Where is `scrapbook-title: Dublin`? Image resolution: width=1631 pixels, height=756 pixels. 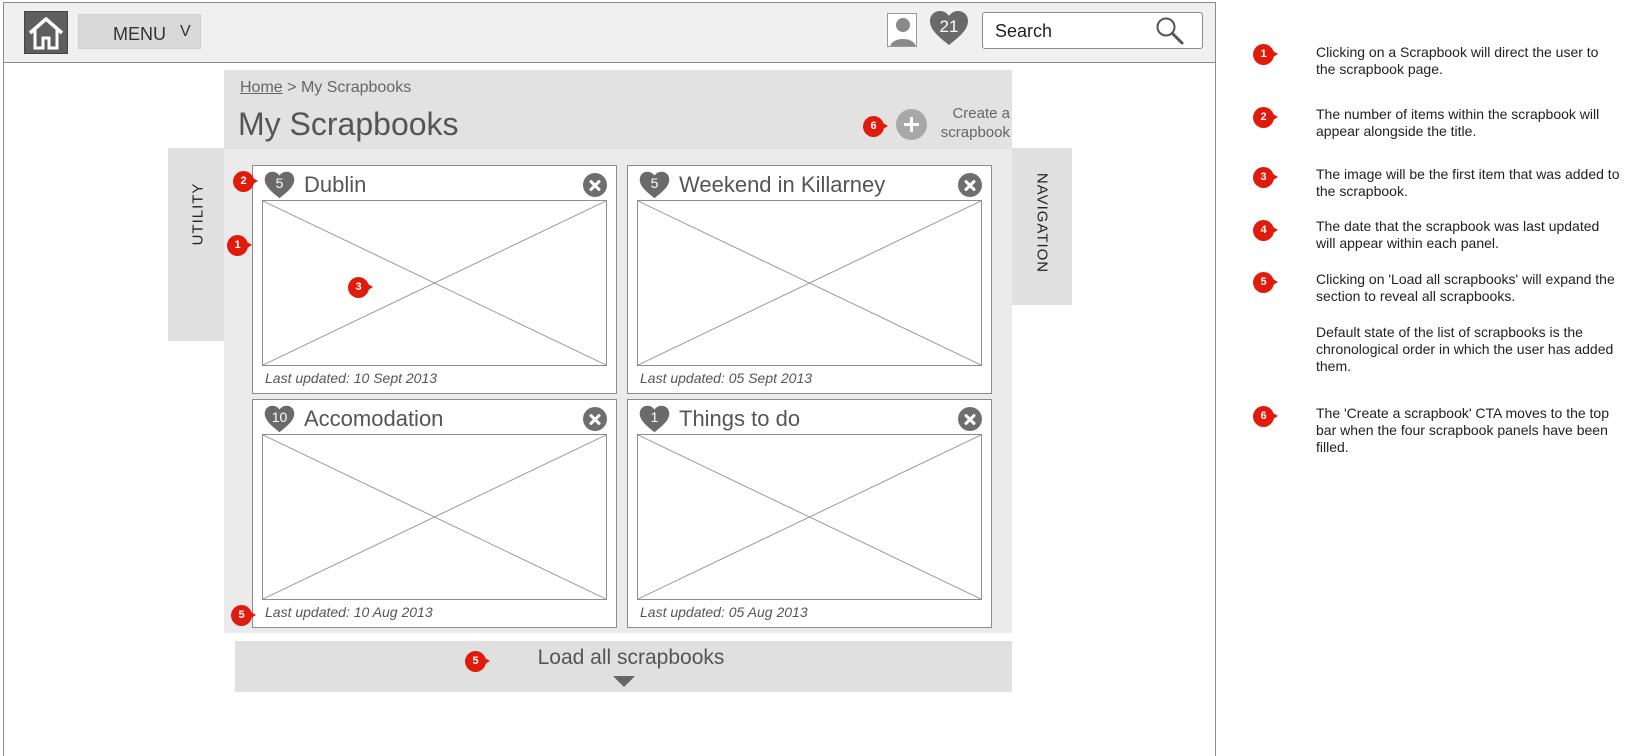 scrapbook-title: Dublin is located at coordinates (335, 184).